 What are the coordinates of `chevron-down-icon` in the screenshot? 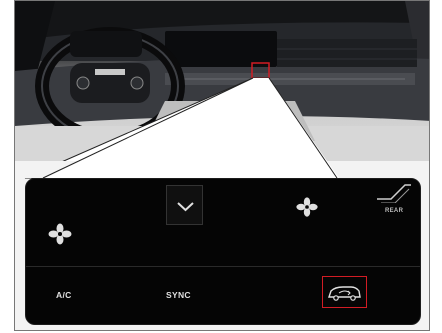 It's located at (185, 207).